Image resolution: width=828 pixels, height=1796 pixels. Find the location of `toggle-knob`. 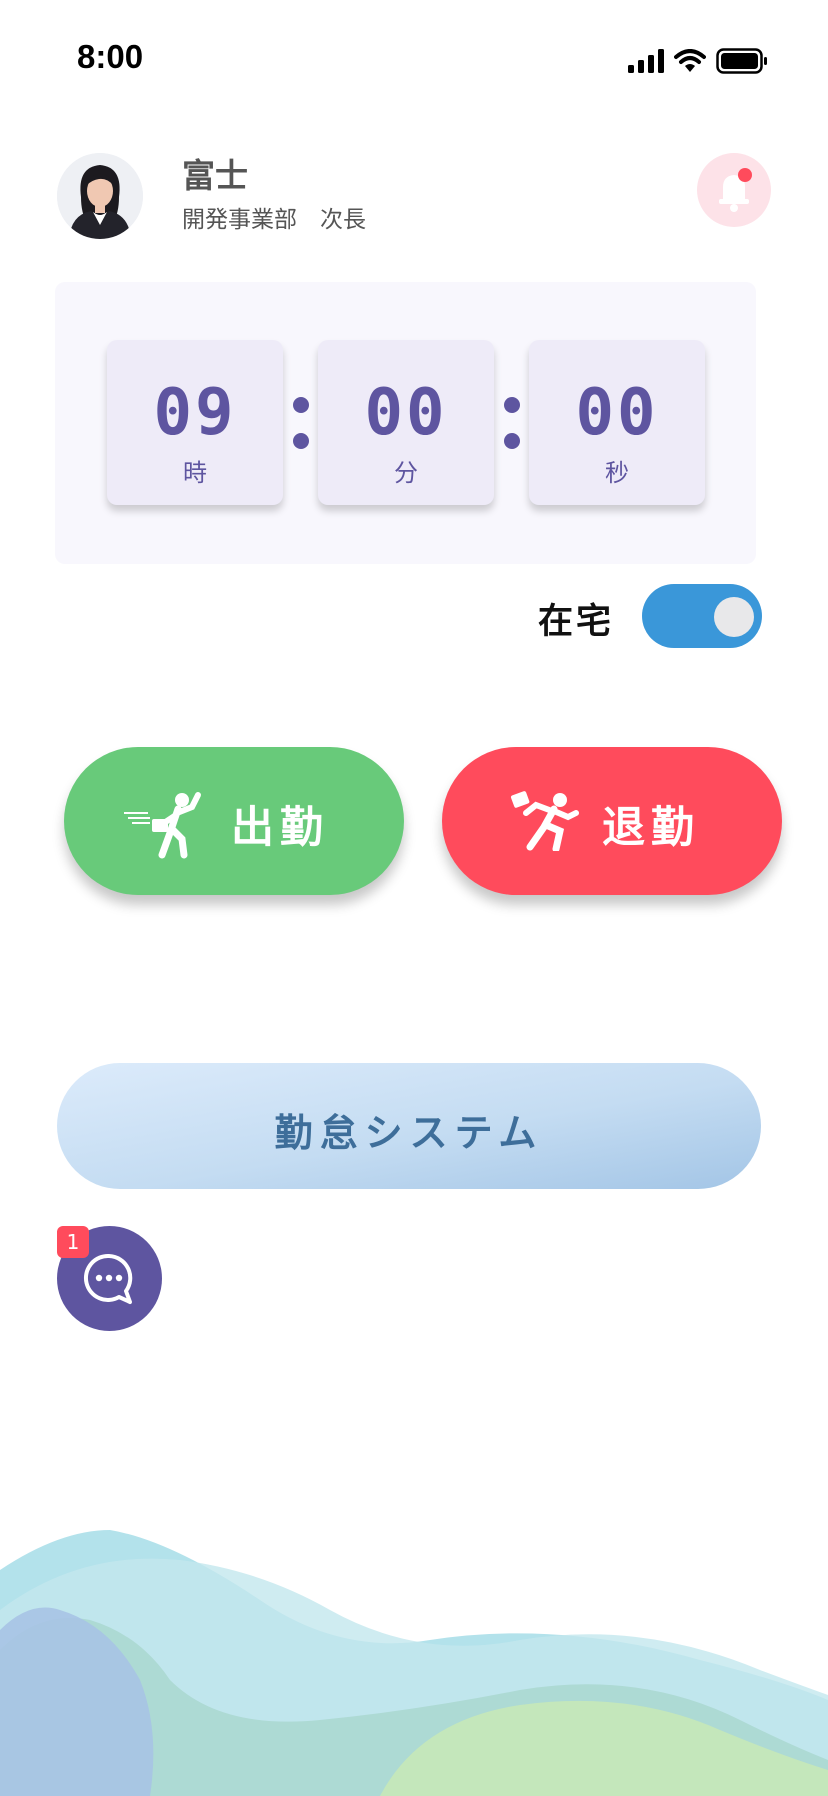

toggle-knob is located at coordinates (734, 617).